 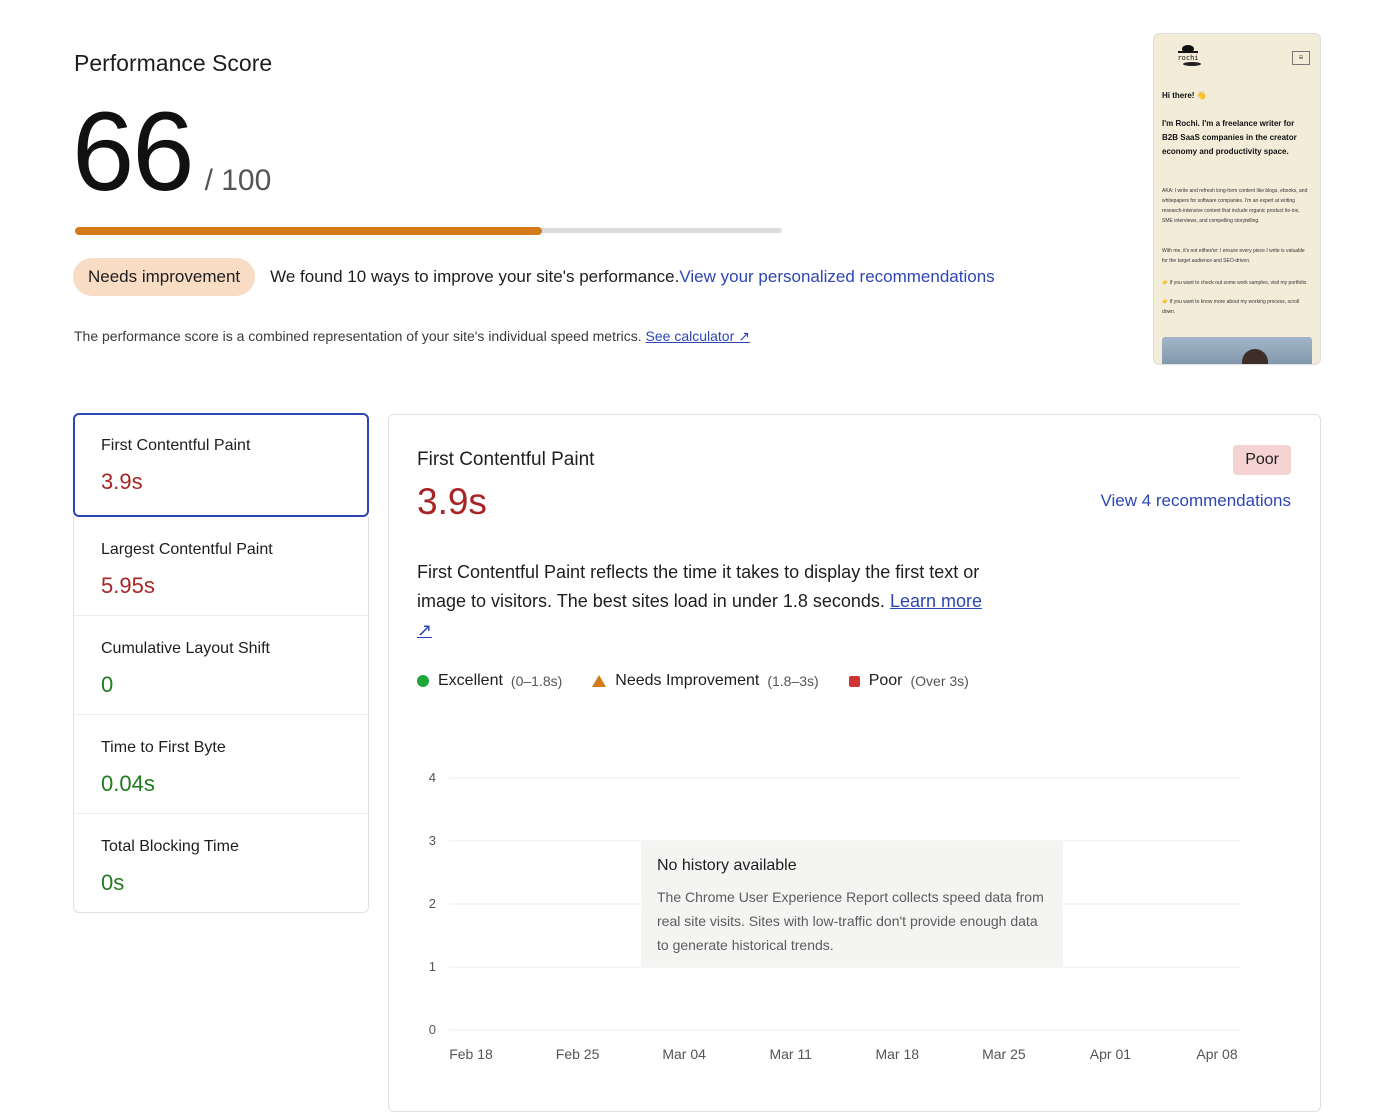 What do you see at coordinates (187, 549) in the screenshot?
I see `metric-name: Largest Contentful Paint` at bounding box center [187, 549].